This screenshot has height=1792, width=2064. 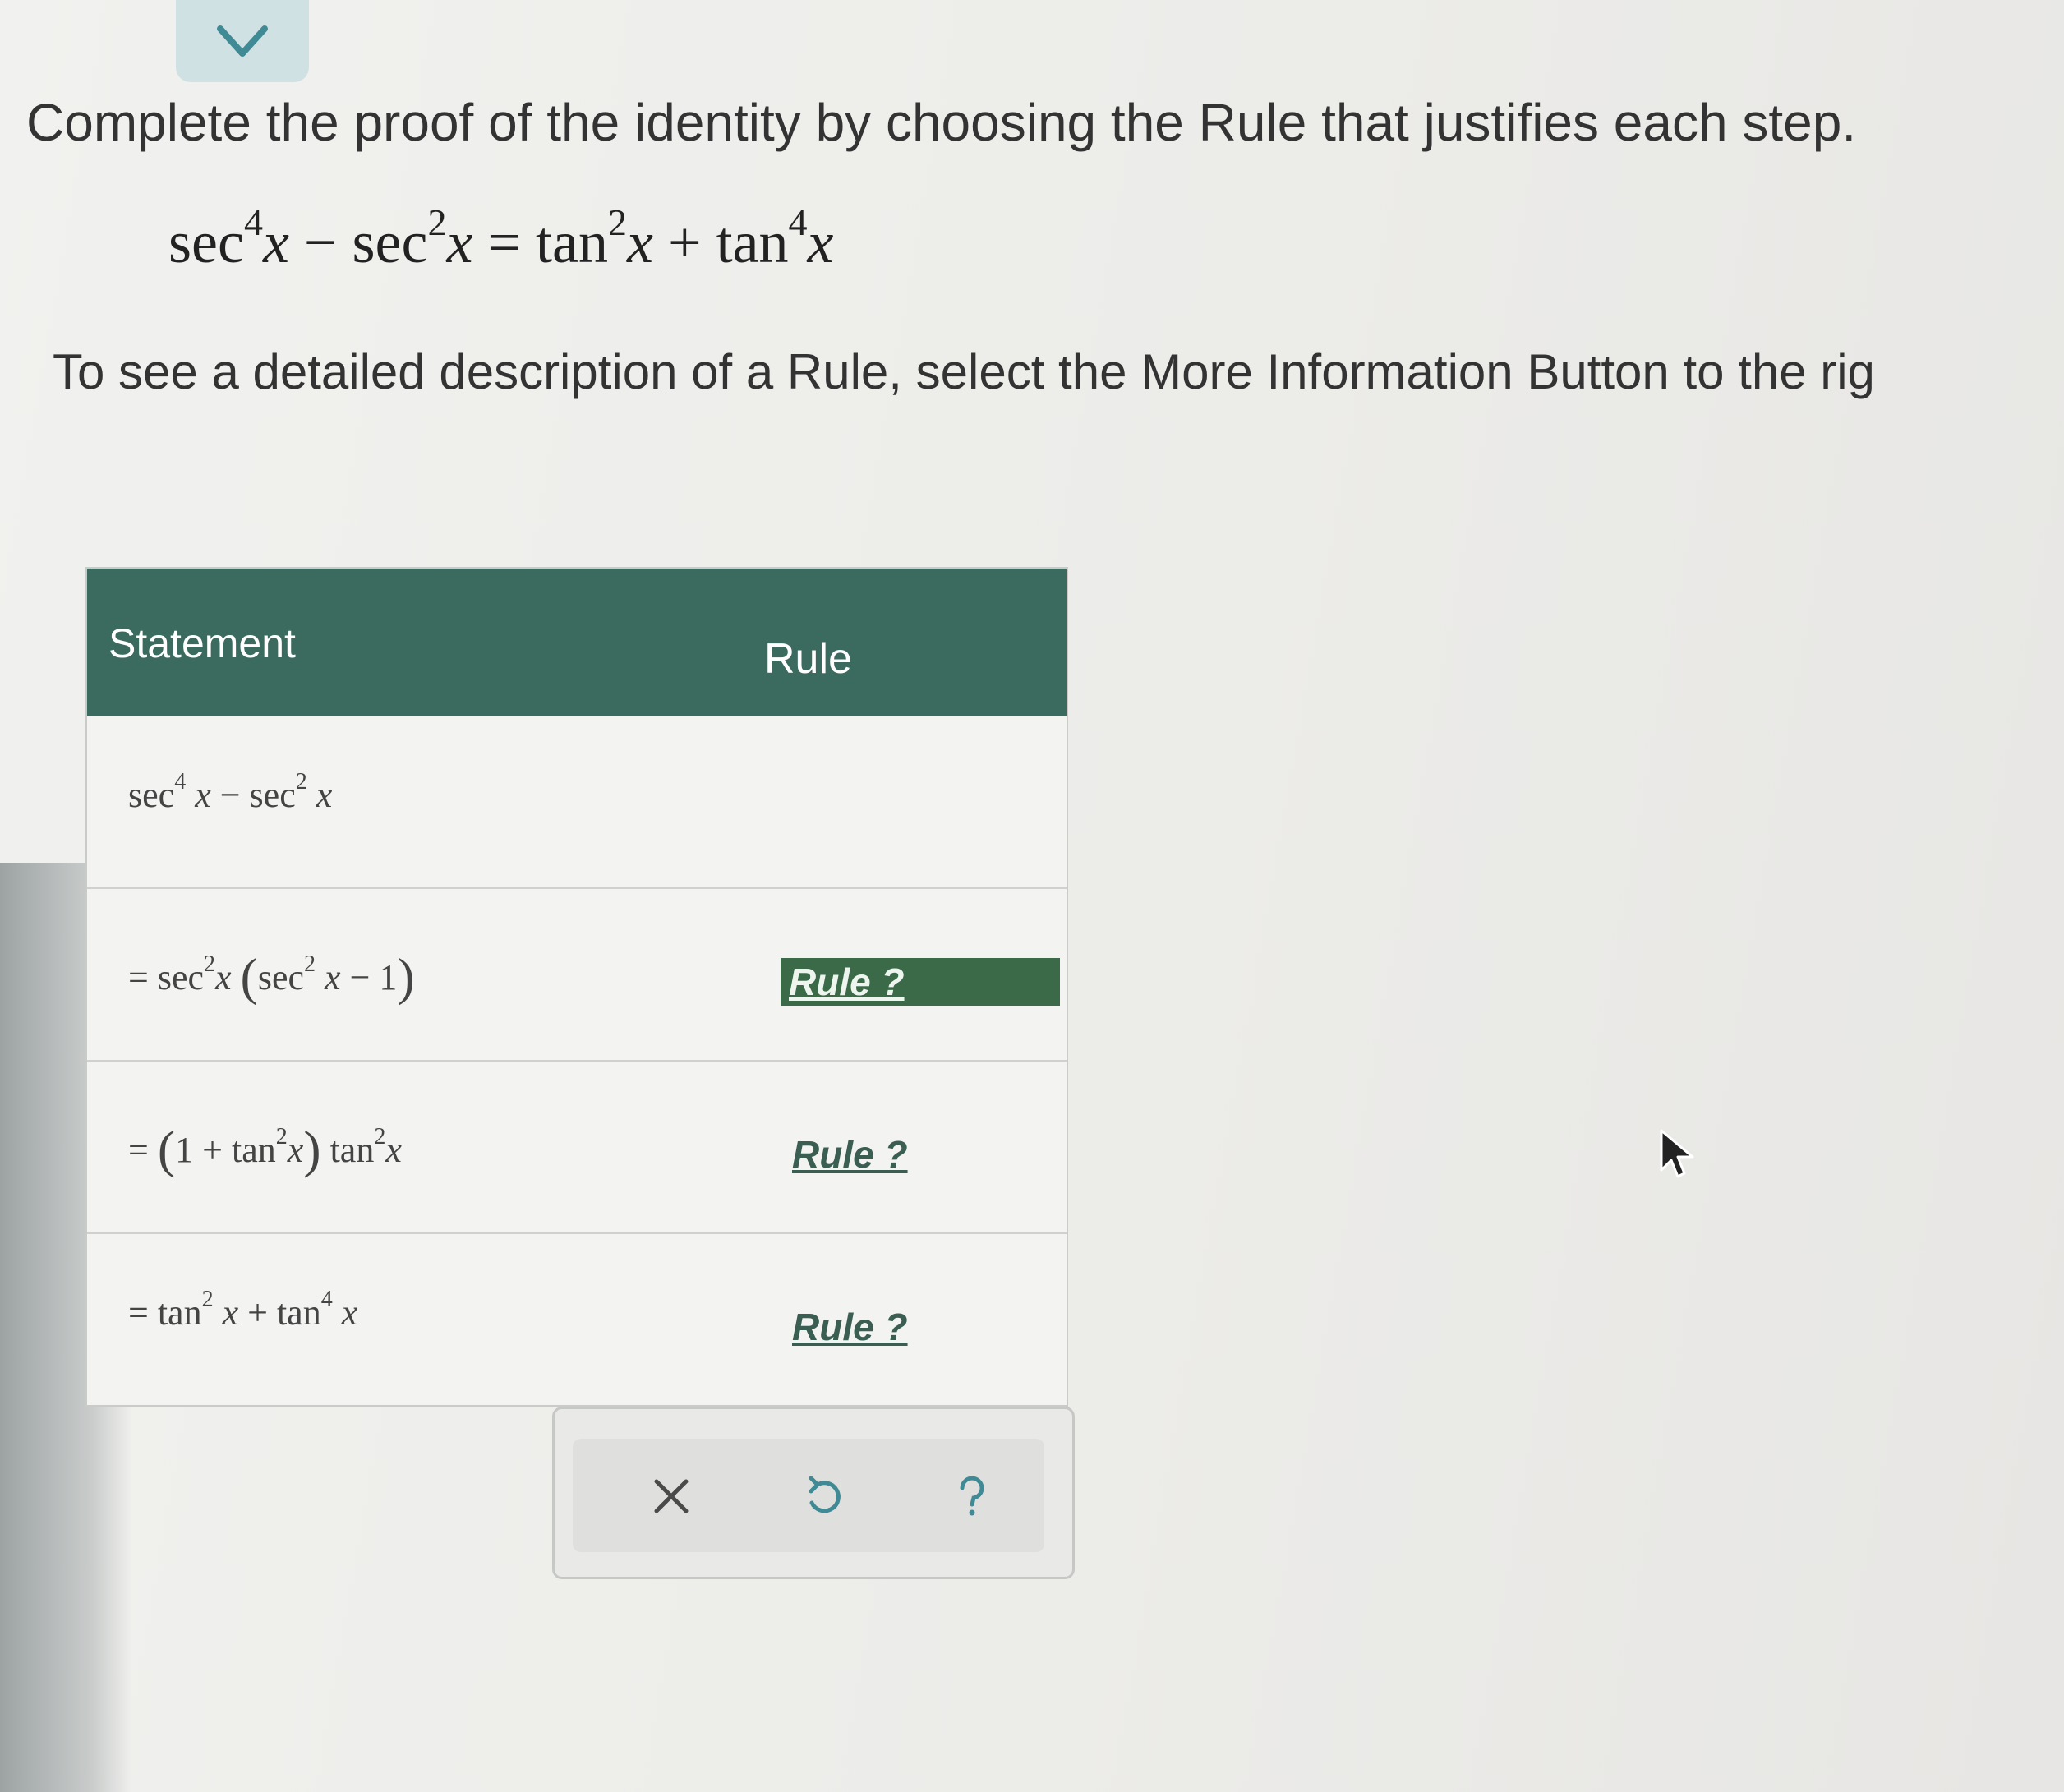 I want to click on close-icon, so click(x=671, y=1496).